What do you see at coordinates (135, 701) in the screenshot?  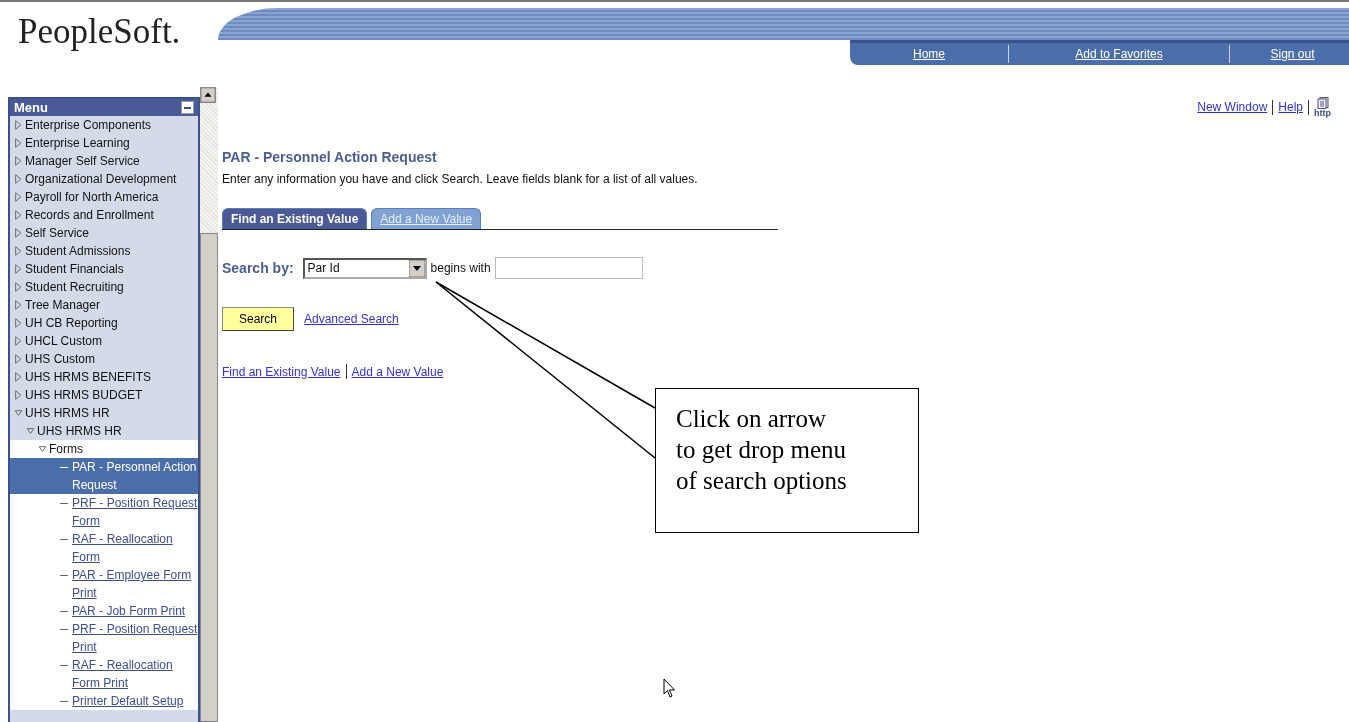 I see `menu-link: Printer Default Setup` at bounding box center [135, 701].